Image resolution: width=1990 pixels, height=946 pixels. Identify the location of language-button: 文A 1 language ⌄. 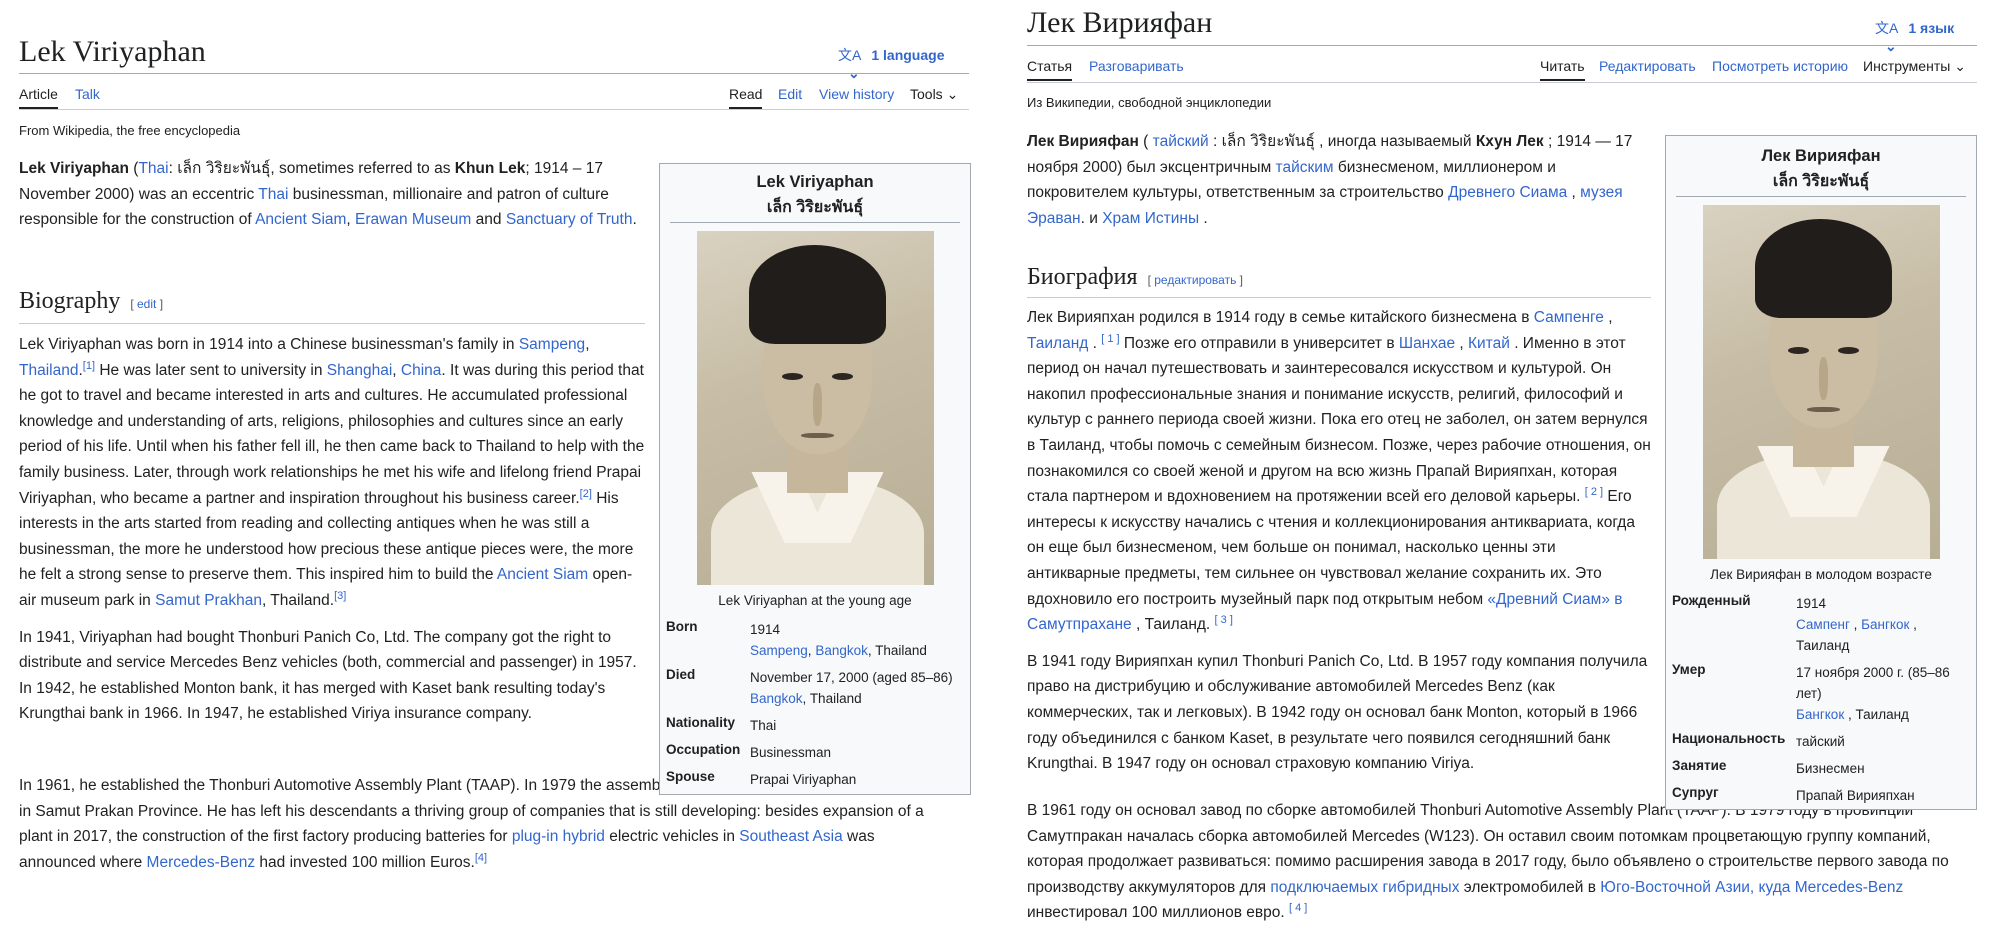
(903, 63).